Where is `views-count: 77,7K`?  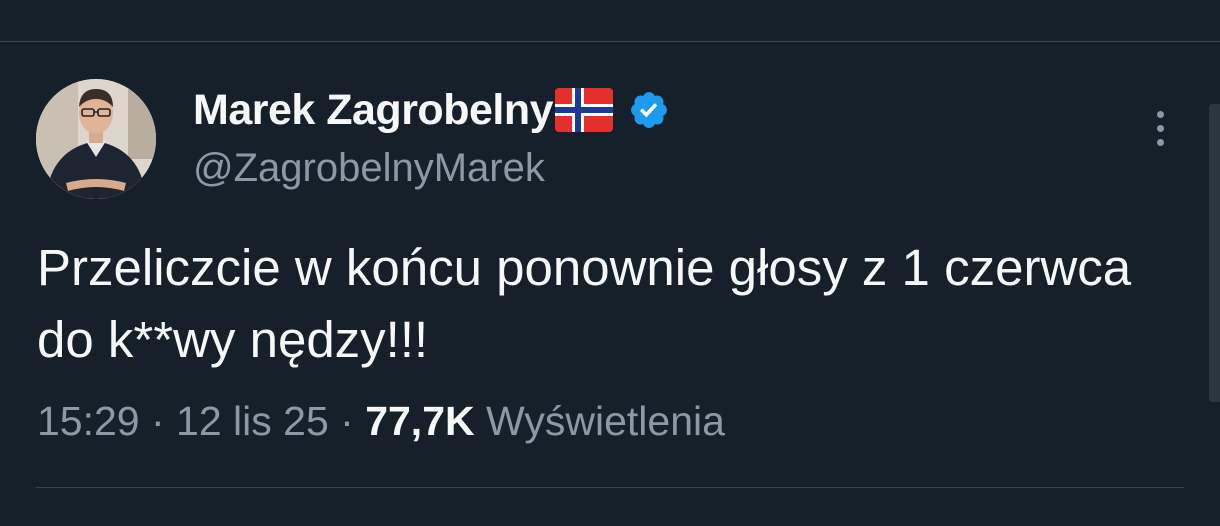
views-count: 77,7K is located at coordinates (419, 421).